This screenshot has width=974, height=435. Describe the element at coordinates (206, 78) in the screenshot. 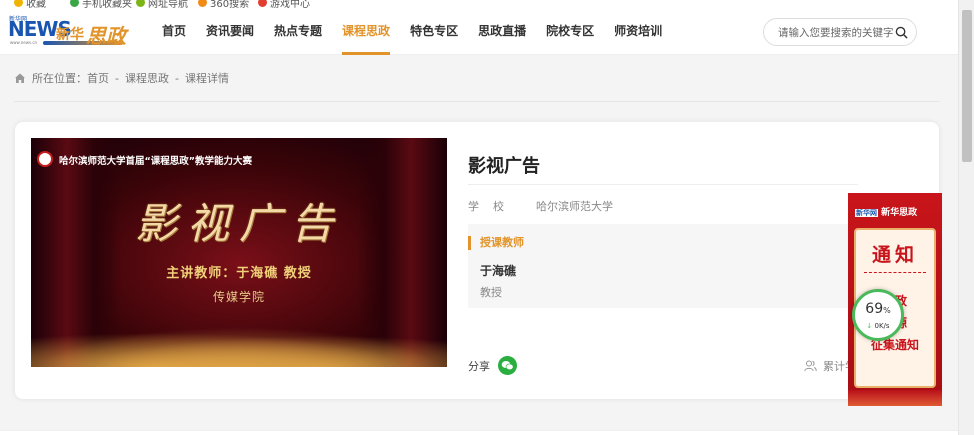

I see `breadcrumb-current: 课程详情` at that location.